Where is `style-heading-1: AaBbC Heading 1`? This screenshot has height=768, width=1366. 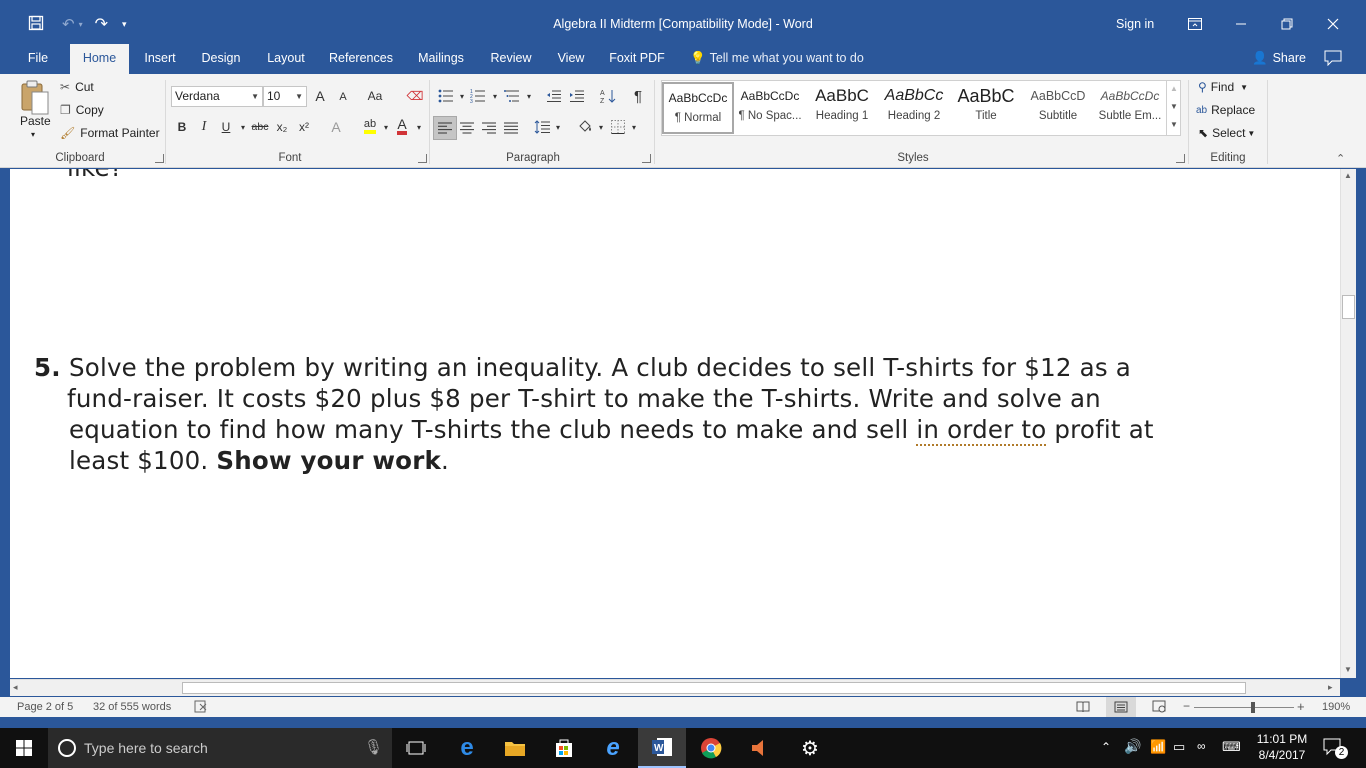
style-heading-1: AaBbC Heading 1 is located at coordinates (842, 108).